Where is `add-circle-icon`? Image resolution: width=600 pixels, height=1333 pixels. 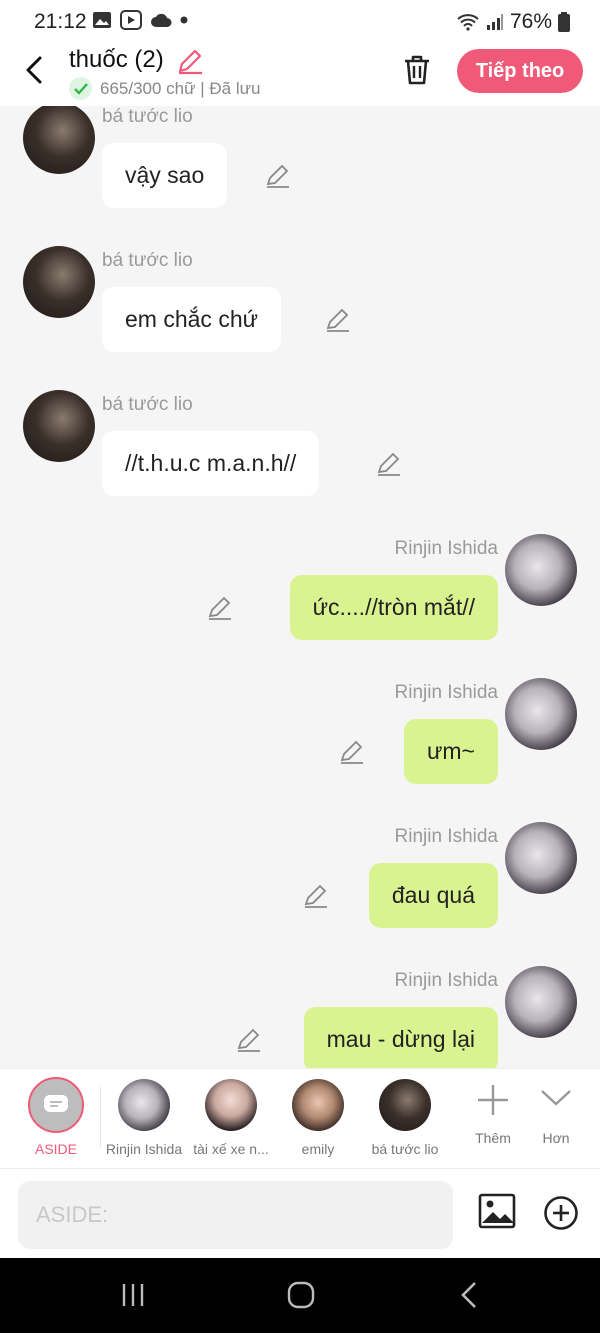
add-circle-icon is located at coordinates (561, 1213).